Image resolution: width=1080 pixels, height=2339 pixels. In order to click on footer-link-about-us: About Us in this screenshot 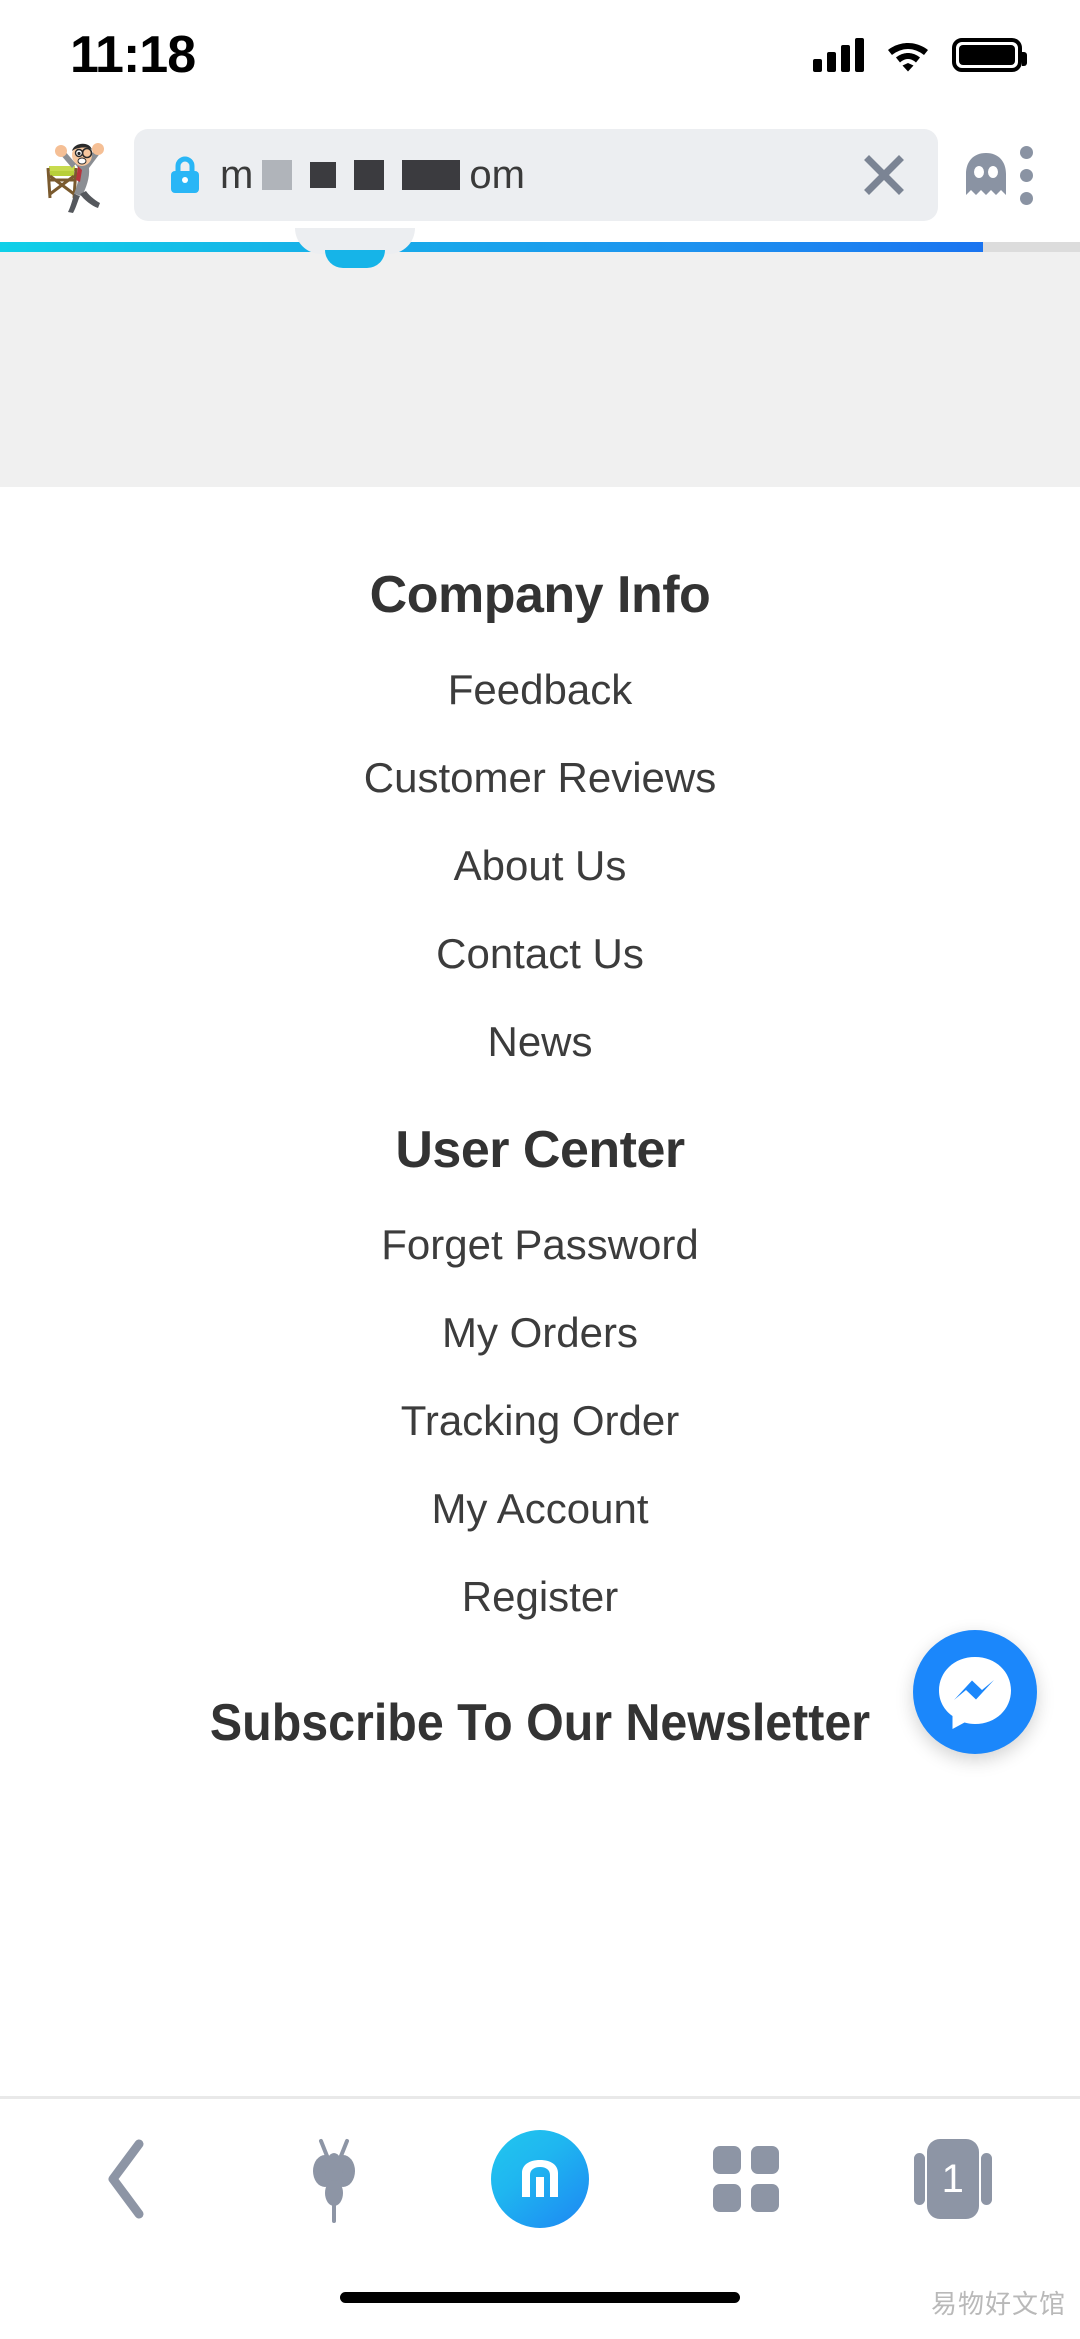, I will do `click(540, 866)`.